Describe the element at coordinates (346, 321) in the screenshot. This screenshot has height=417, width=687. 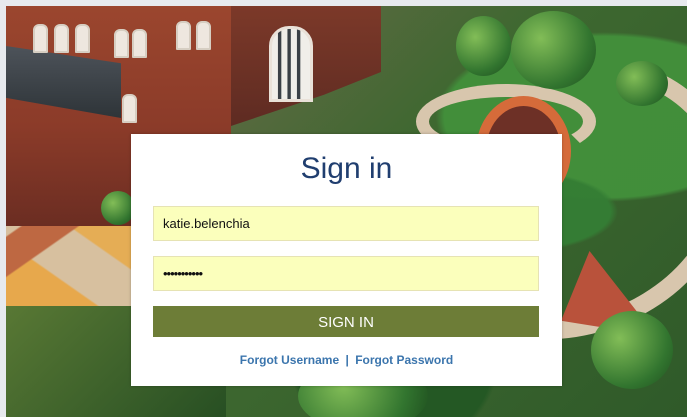
I see `sign-in-button: SIGN IN` at that location.